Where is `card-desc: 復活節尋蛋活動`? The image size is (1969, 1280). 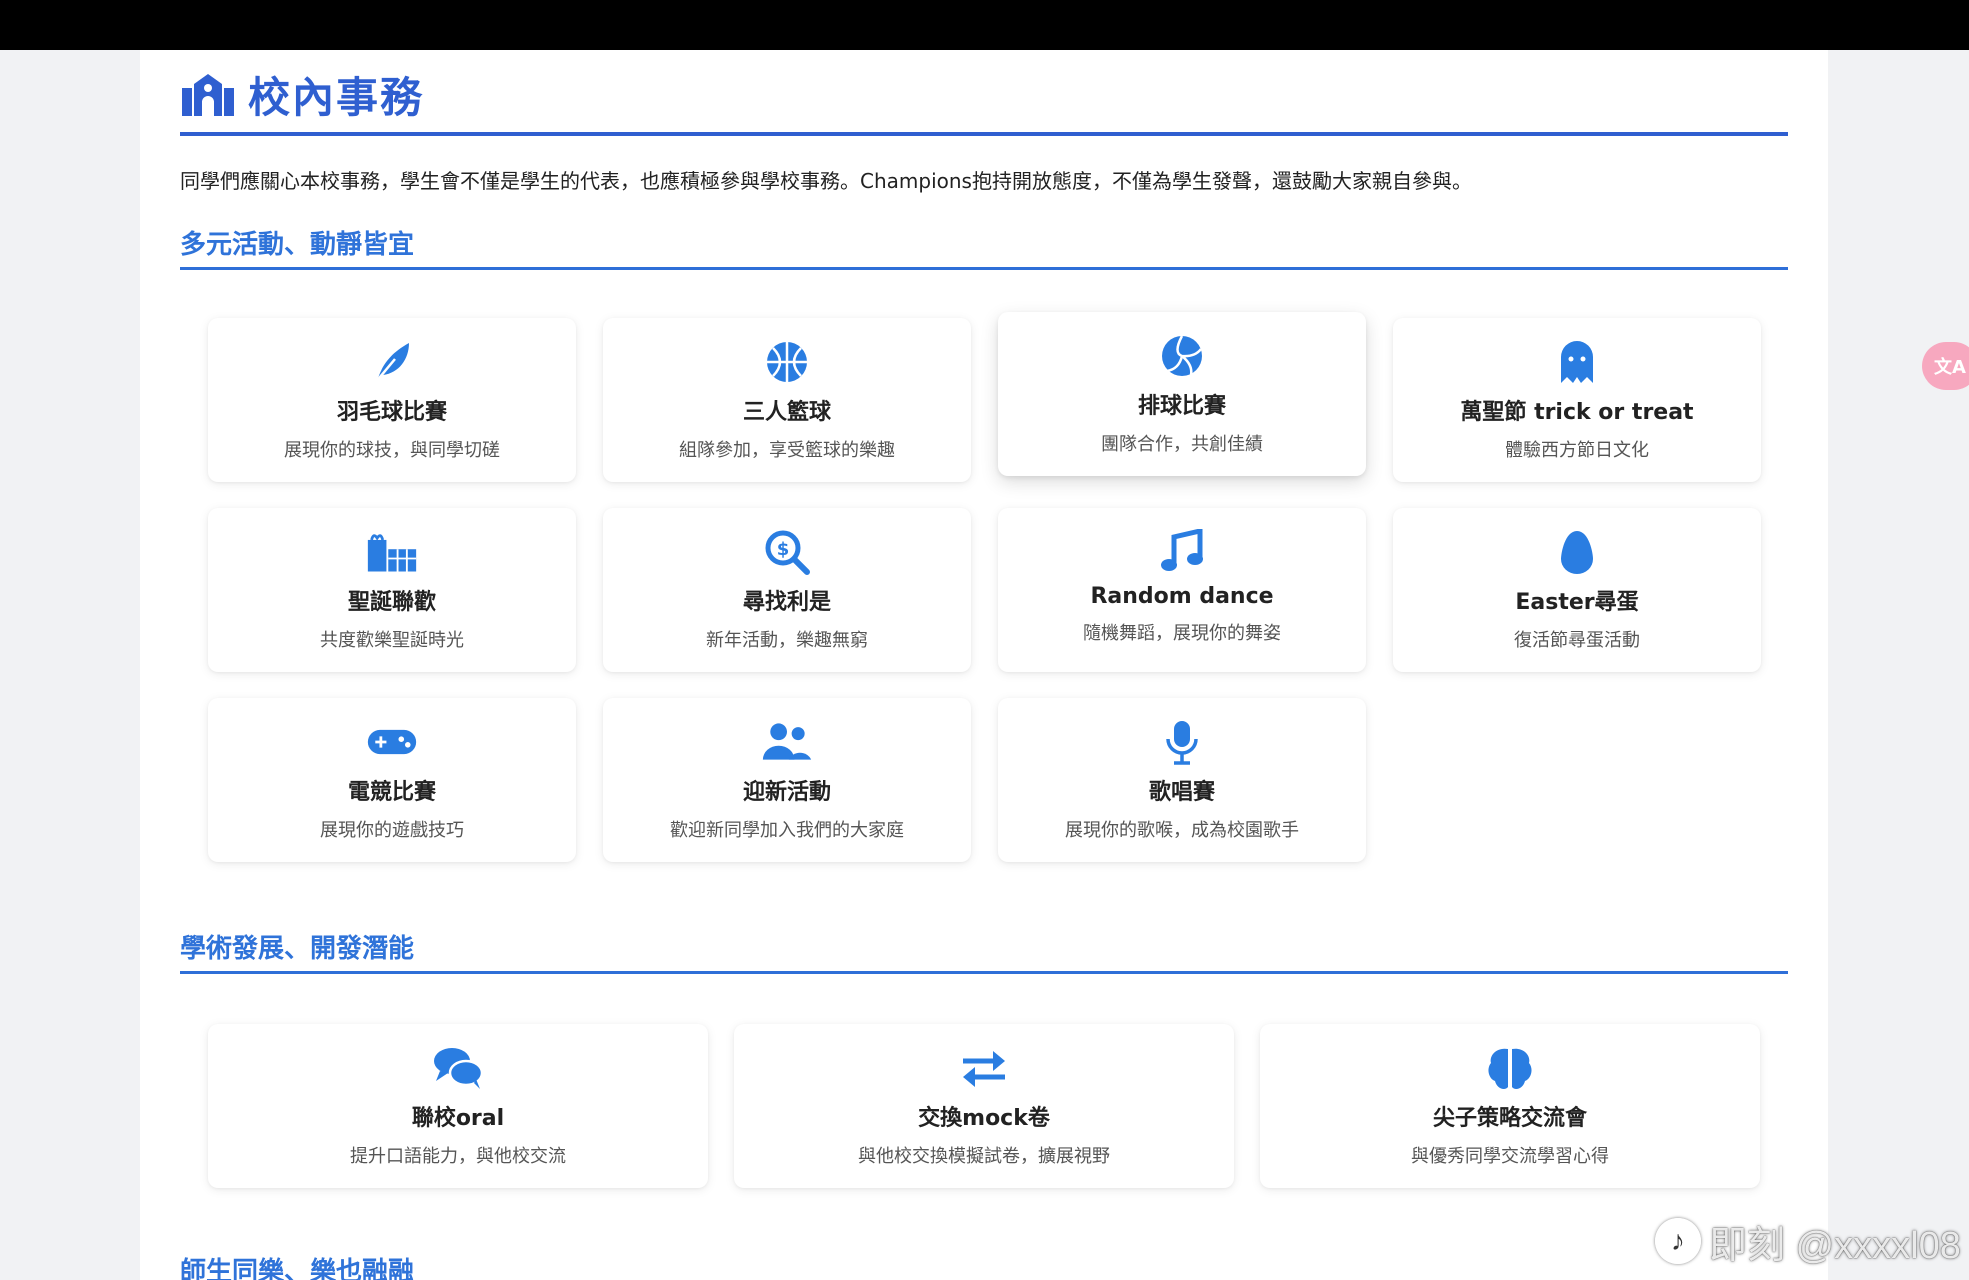 card-desc: 復活節尋蛋活動 is located at coordinates (1577, 640).